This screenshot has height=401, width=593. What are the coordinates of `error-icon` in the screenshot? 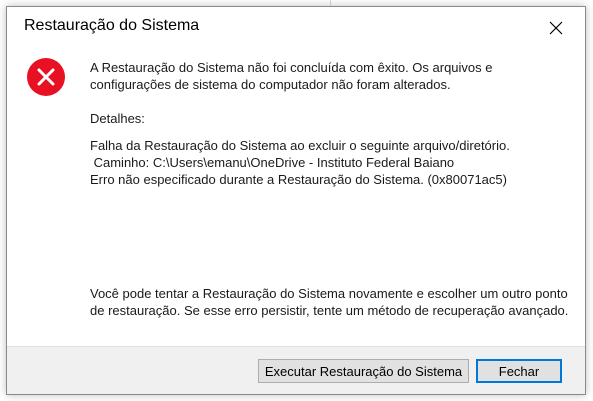 It's located at (46, 77).